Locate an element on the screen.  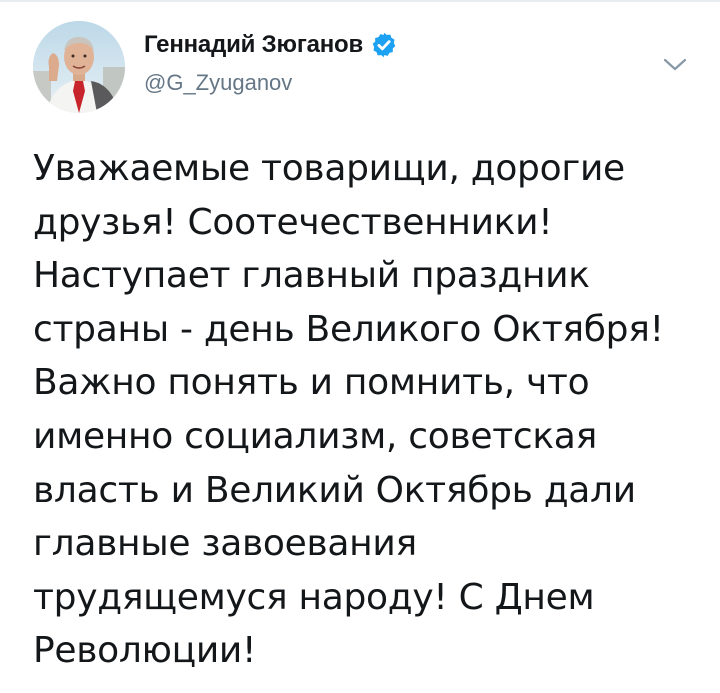
verified-badge-icon is located at coordinates (384, 45).